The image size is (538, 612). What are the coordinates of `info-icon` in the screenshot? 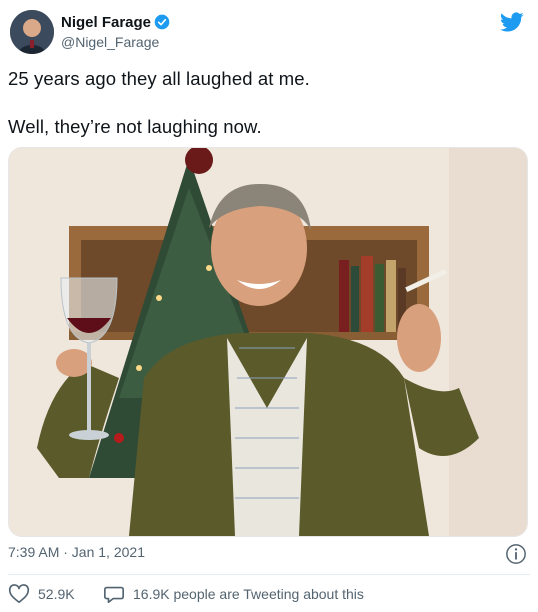 It's located at (516, 554).